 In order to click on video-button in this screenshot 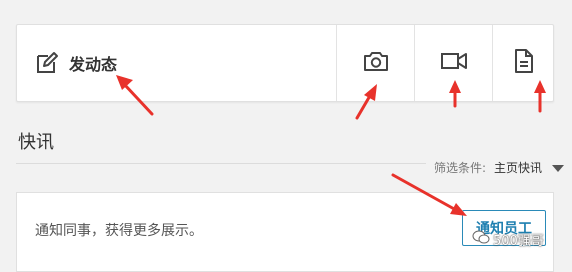, I will do `click(453, 63)`.